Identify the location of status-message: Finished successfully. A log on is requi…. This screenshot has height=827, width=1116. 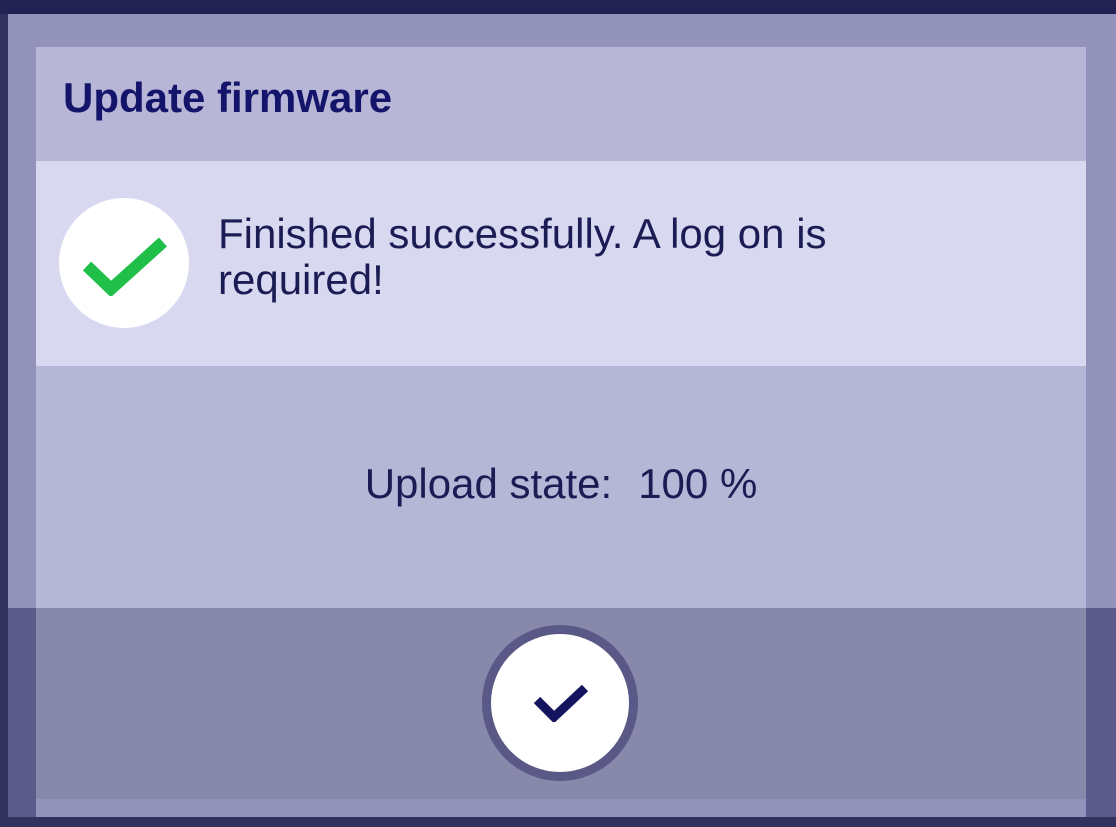
(522, 256).